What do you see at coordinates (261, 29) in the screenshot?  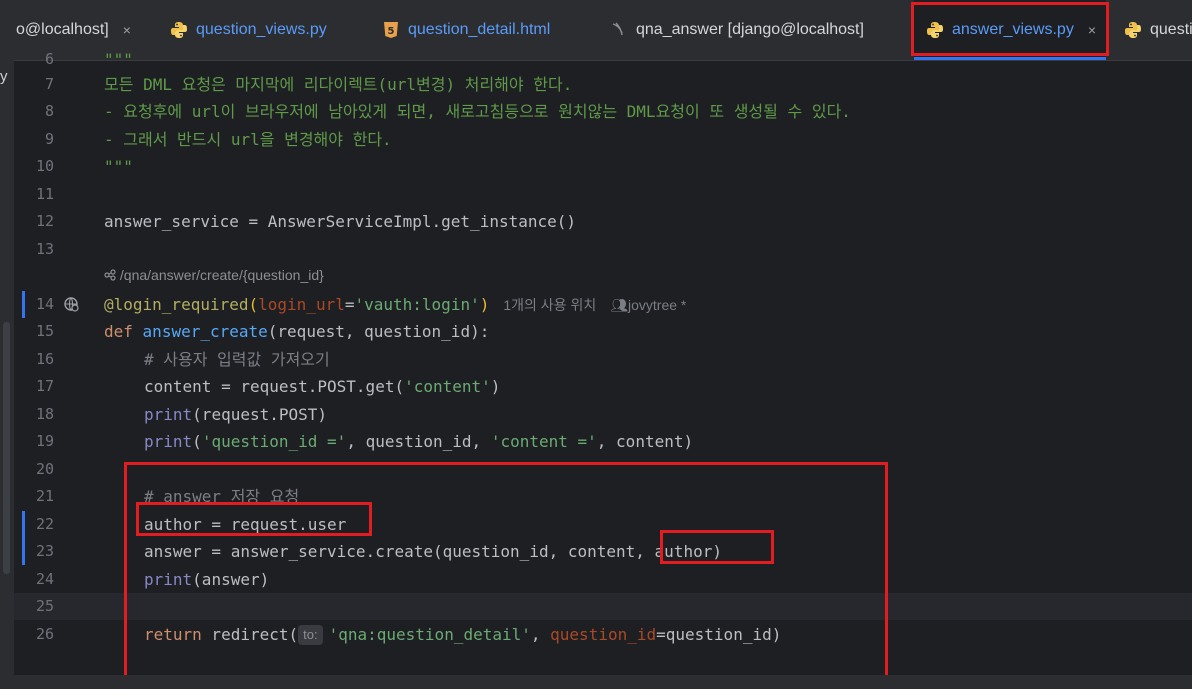 I see `tab-label: question_views.py` at bounding box center [261, 29].